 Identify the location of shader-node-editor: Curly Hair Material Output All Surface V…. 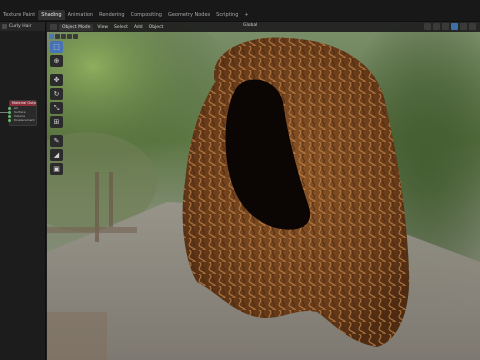
(23, 191).